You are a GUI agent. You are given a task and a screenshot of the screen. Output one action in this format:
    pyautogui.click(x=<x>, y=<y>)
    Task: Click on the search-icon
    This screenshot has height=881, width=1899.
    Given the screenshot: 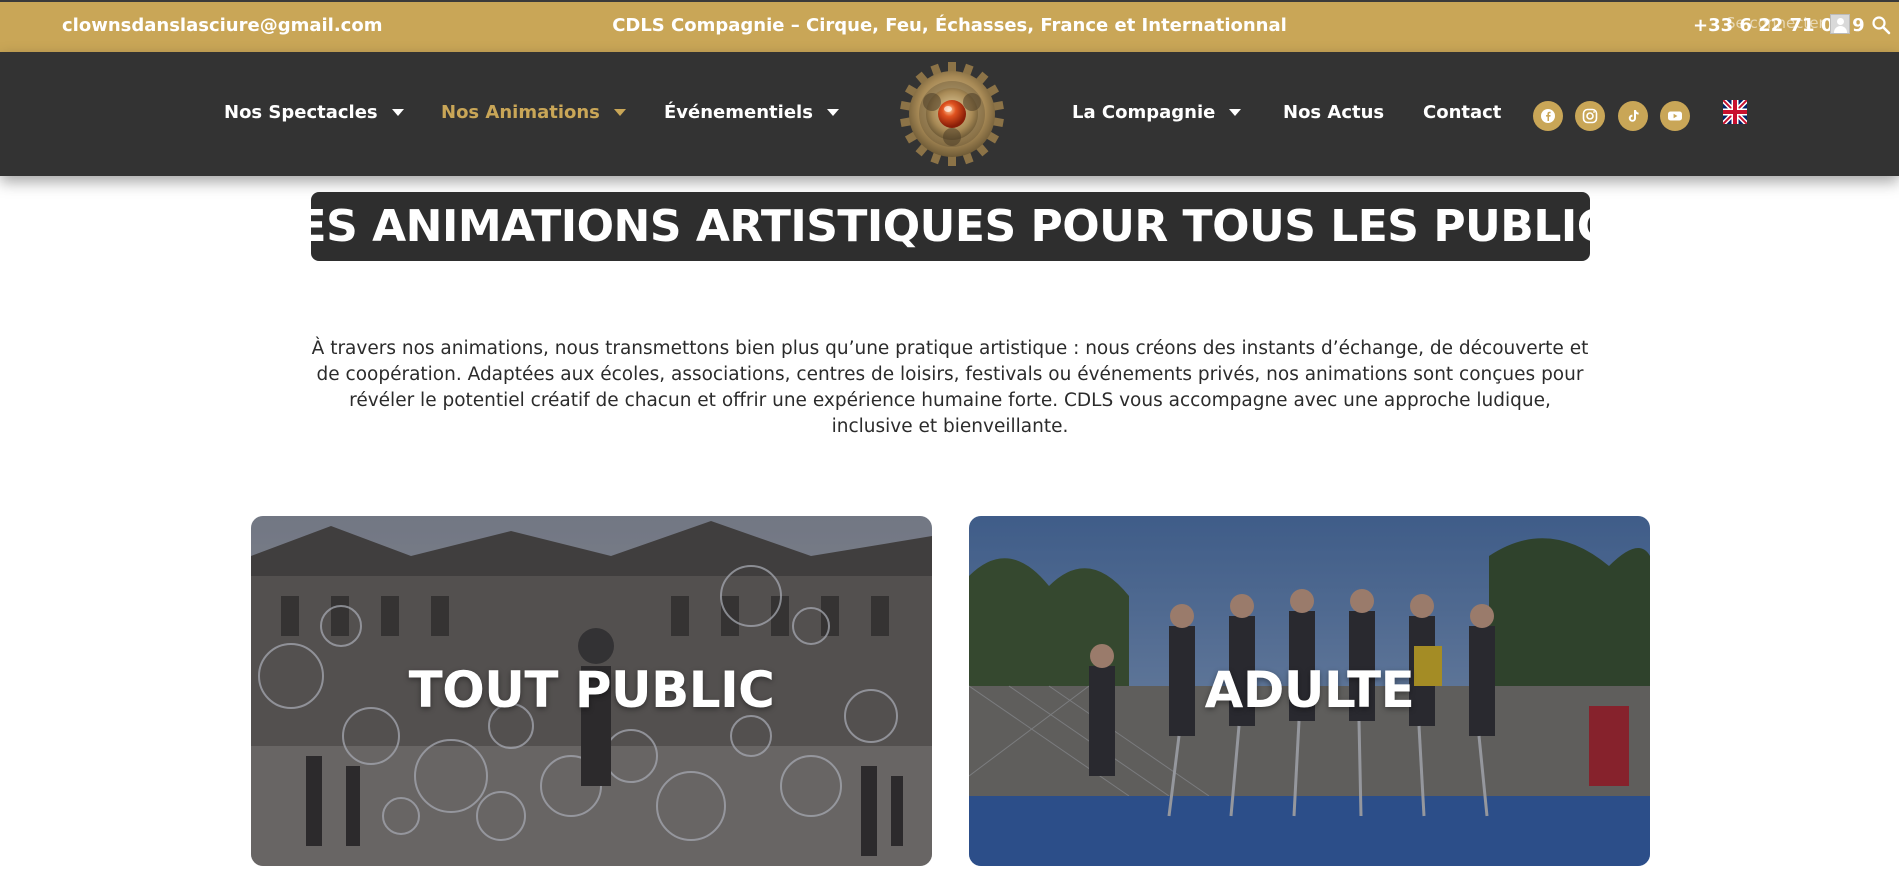 What is the action you would take?
    pyautogui.click(x=1881, y=25)
    